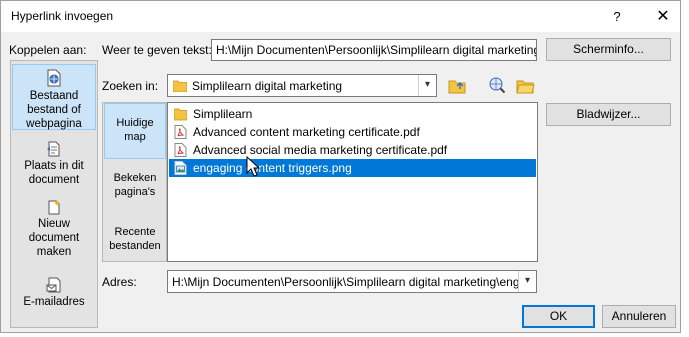 Image resolution: width=689 pixels, height=337 pixels. I want to click on tab-browsed-pages-label: Bekeken pagina's, so click(135, 185).